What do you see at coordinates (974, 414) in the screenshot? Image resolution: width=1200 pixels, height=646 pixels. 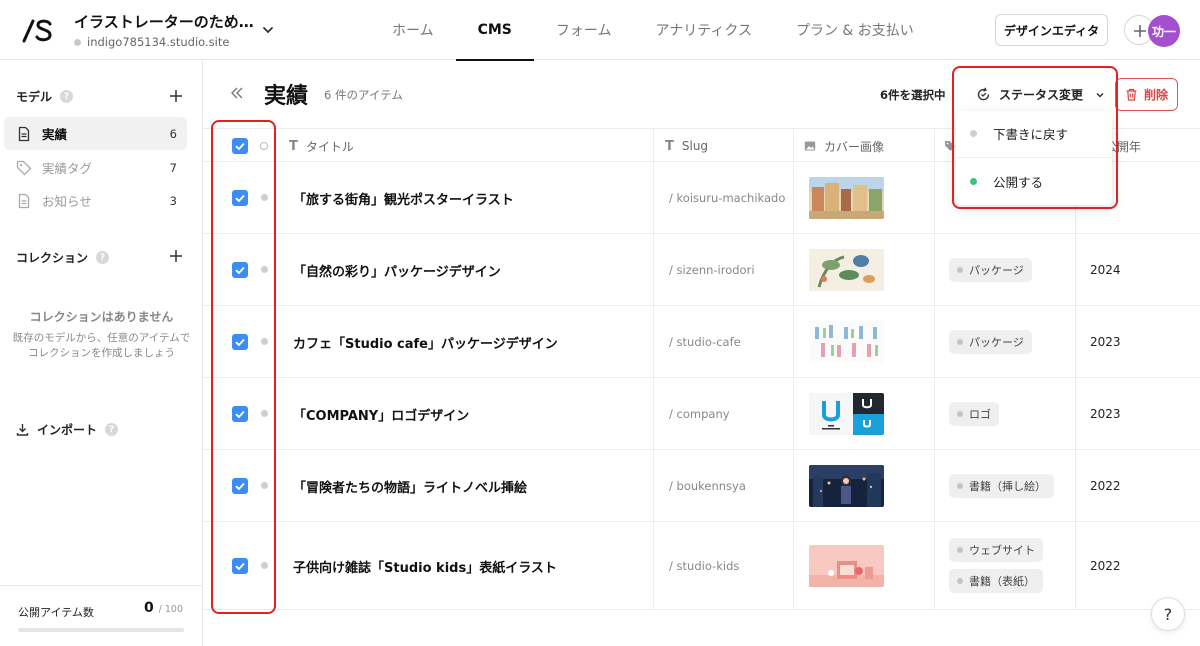 I see `tag-badge: ロゴ` at bounding box center [974, 414].